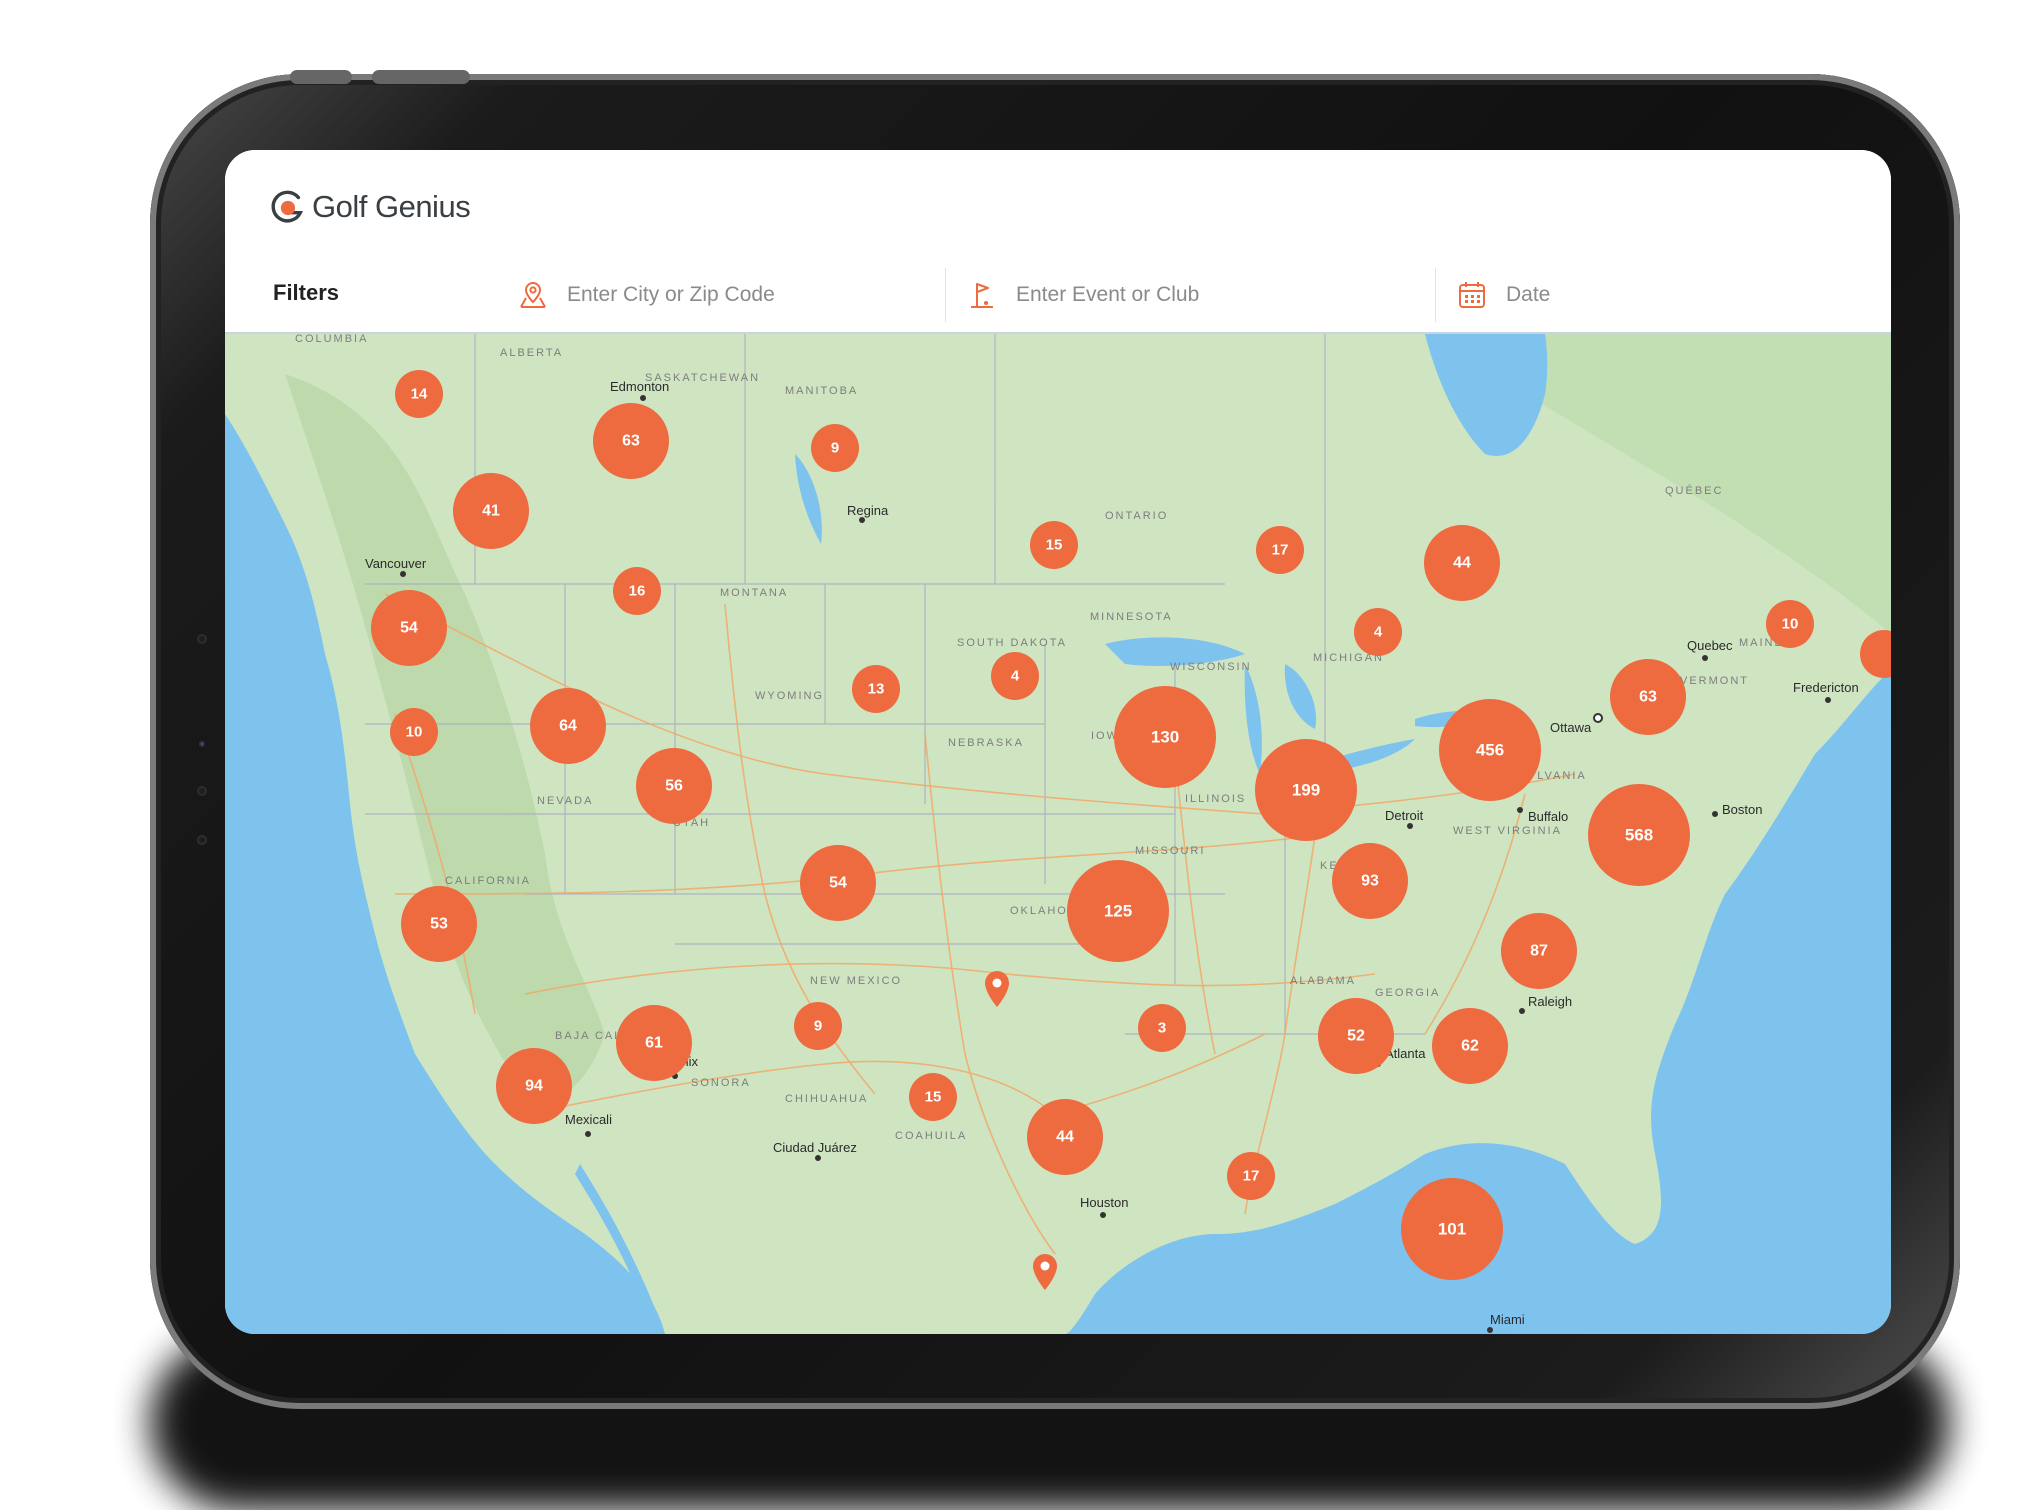 This screenshot has height=1510, width=2025. I want to click on event-cluster: 87, so click(1539, 951).